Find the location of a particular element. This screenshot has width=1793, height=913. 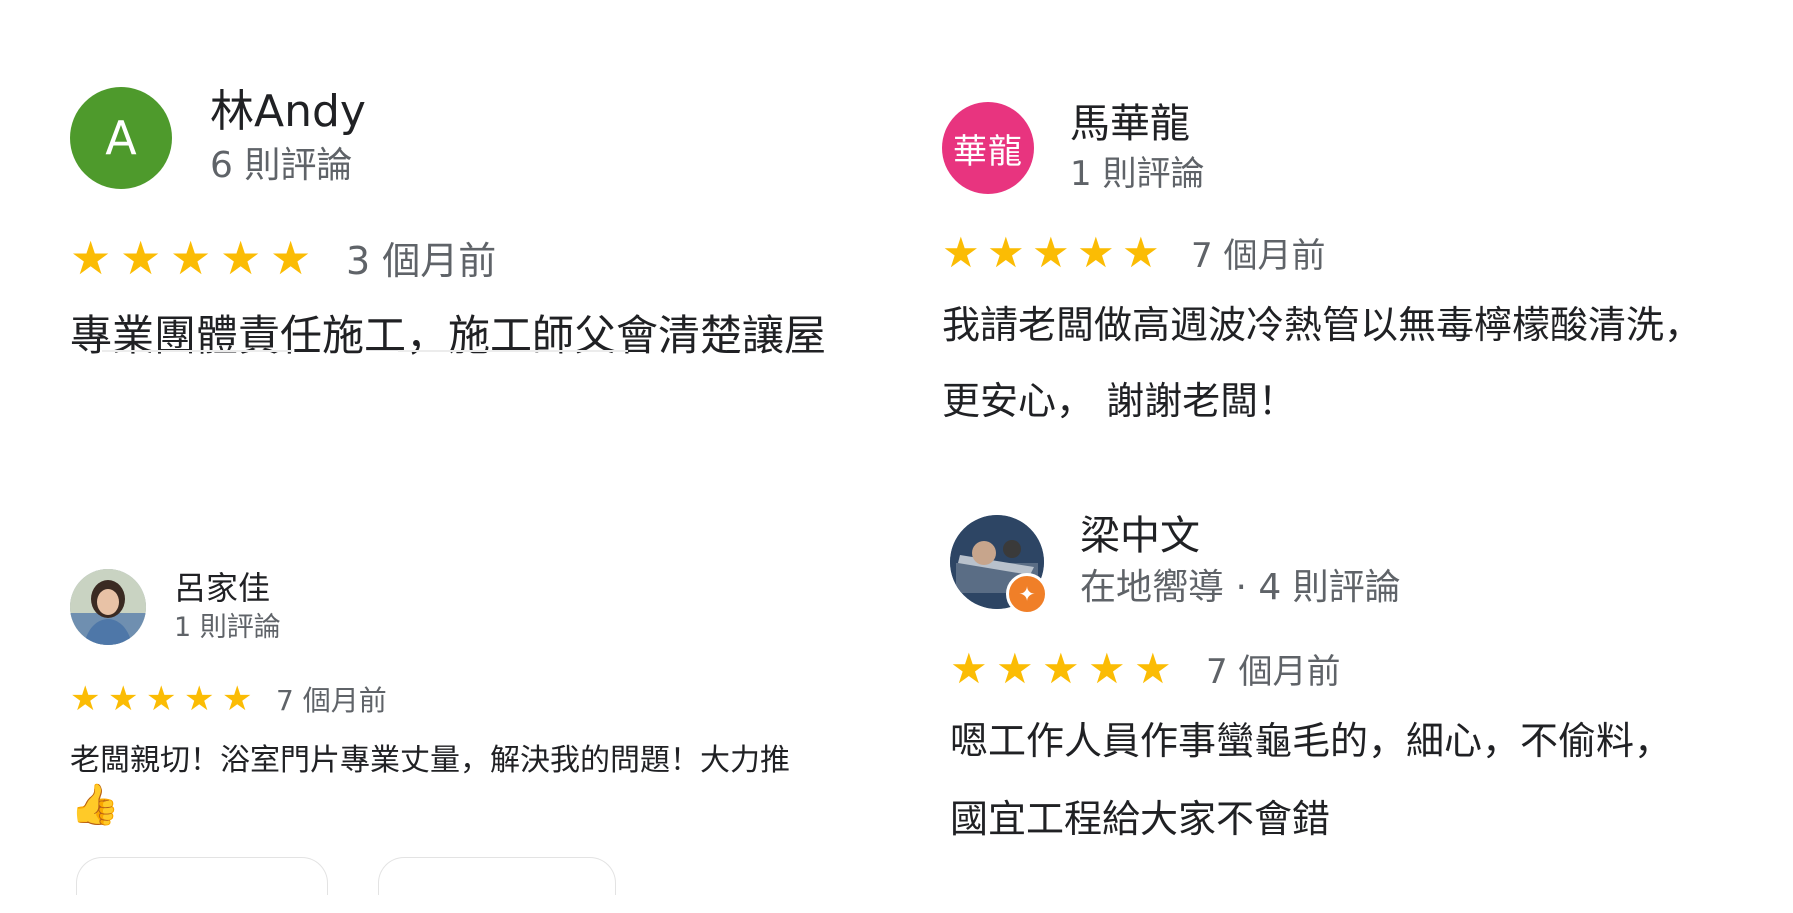

reviewer-info: 馬華龍 1 則評論 is located at coordinates (1137, 148).